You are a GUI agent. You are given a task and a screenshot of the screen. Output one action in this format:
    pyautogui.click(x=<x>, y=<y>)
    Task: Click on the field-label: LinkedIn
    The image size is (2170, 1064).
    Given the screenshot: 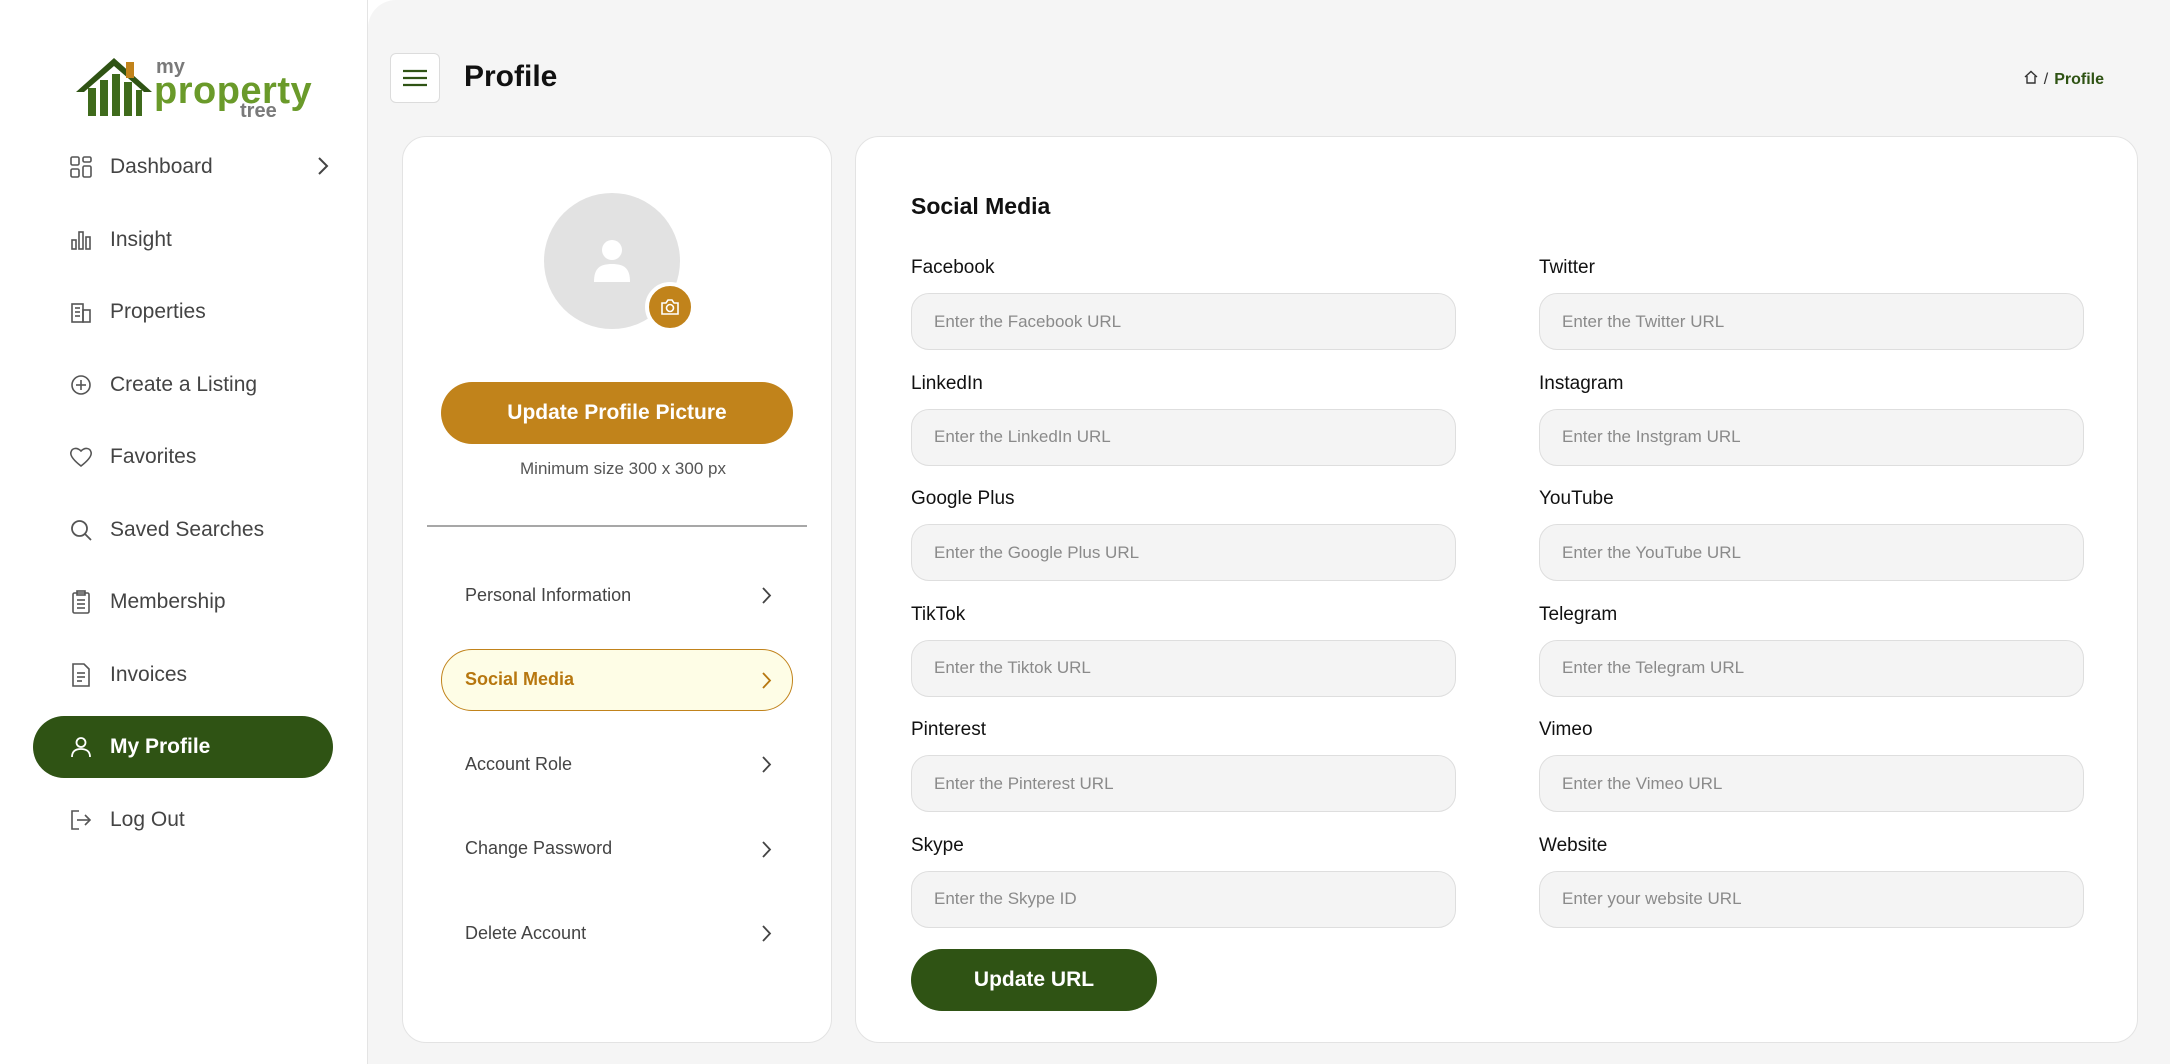 What is the action you would take?
    pyautogui.click(x=947, y=383)
    